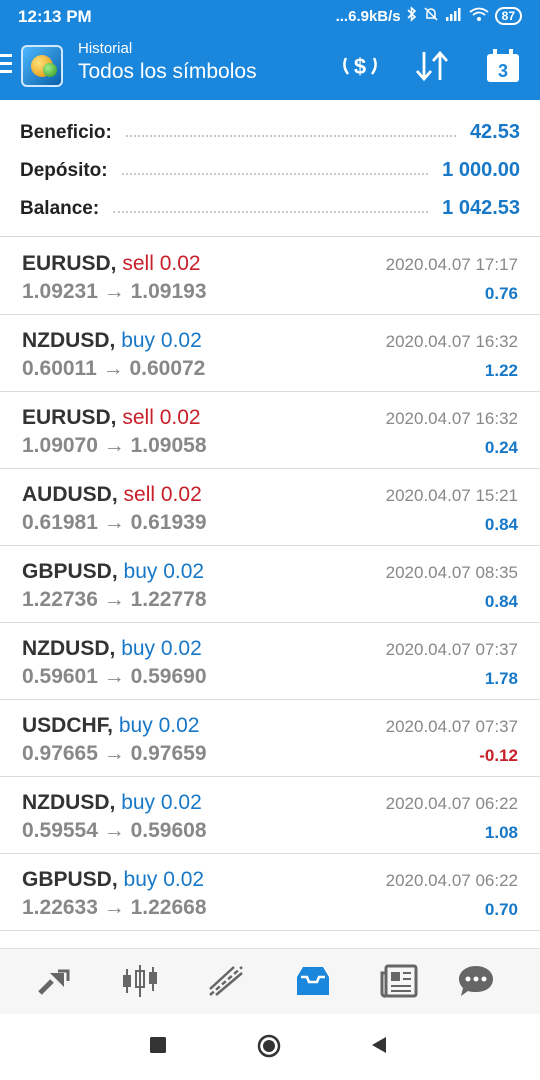 This screenshot has width=540, height=1080. I want to click on close-price: 1.22668, so click(168, 907).